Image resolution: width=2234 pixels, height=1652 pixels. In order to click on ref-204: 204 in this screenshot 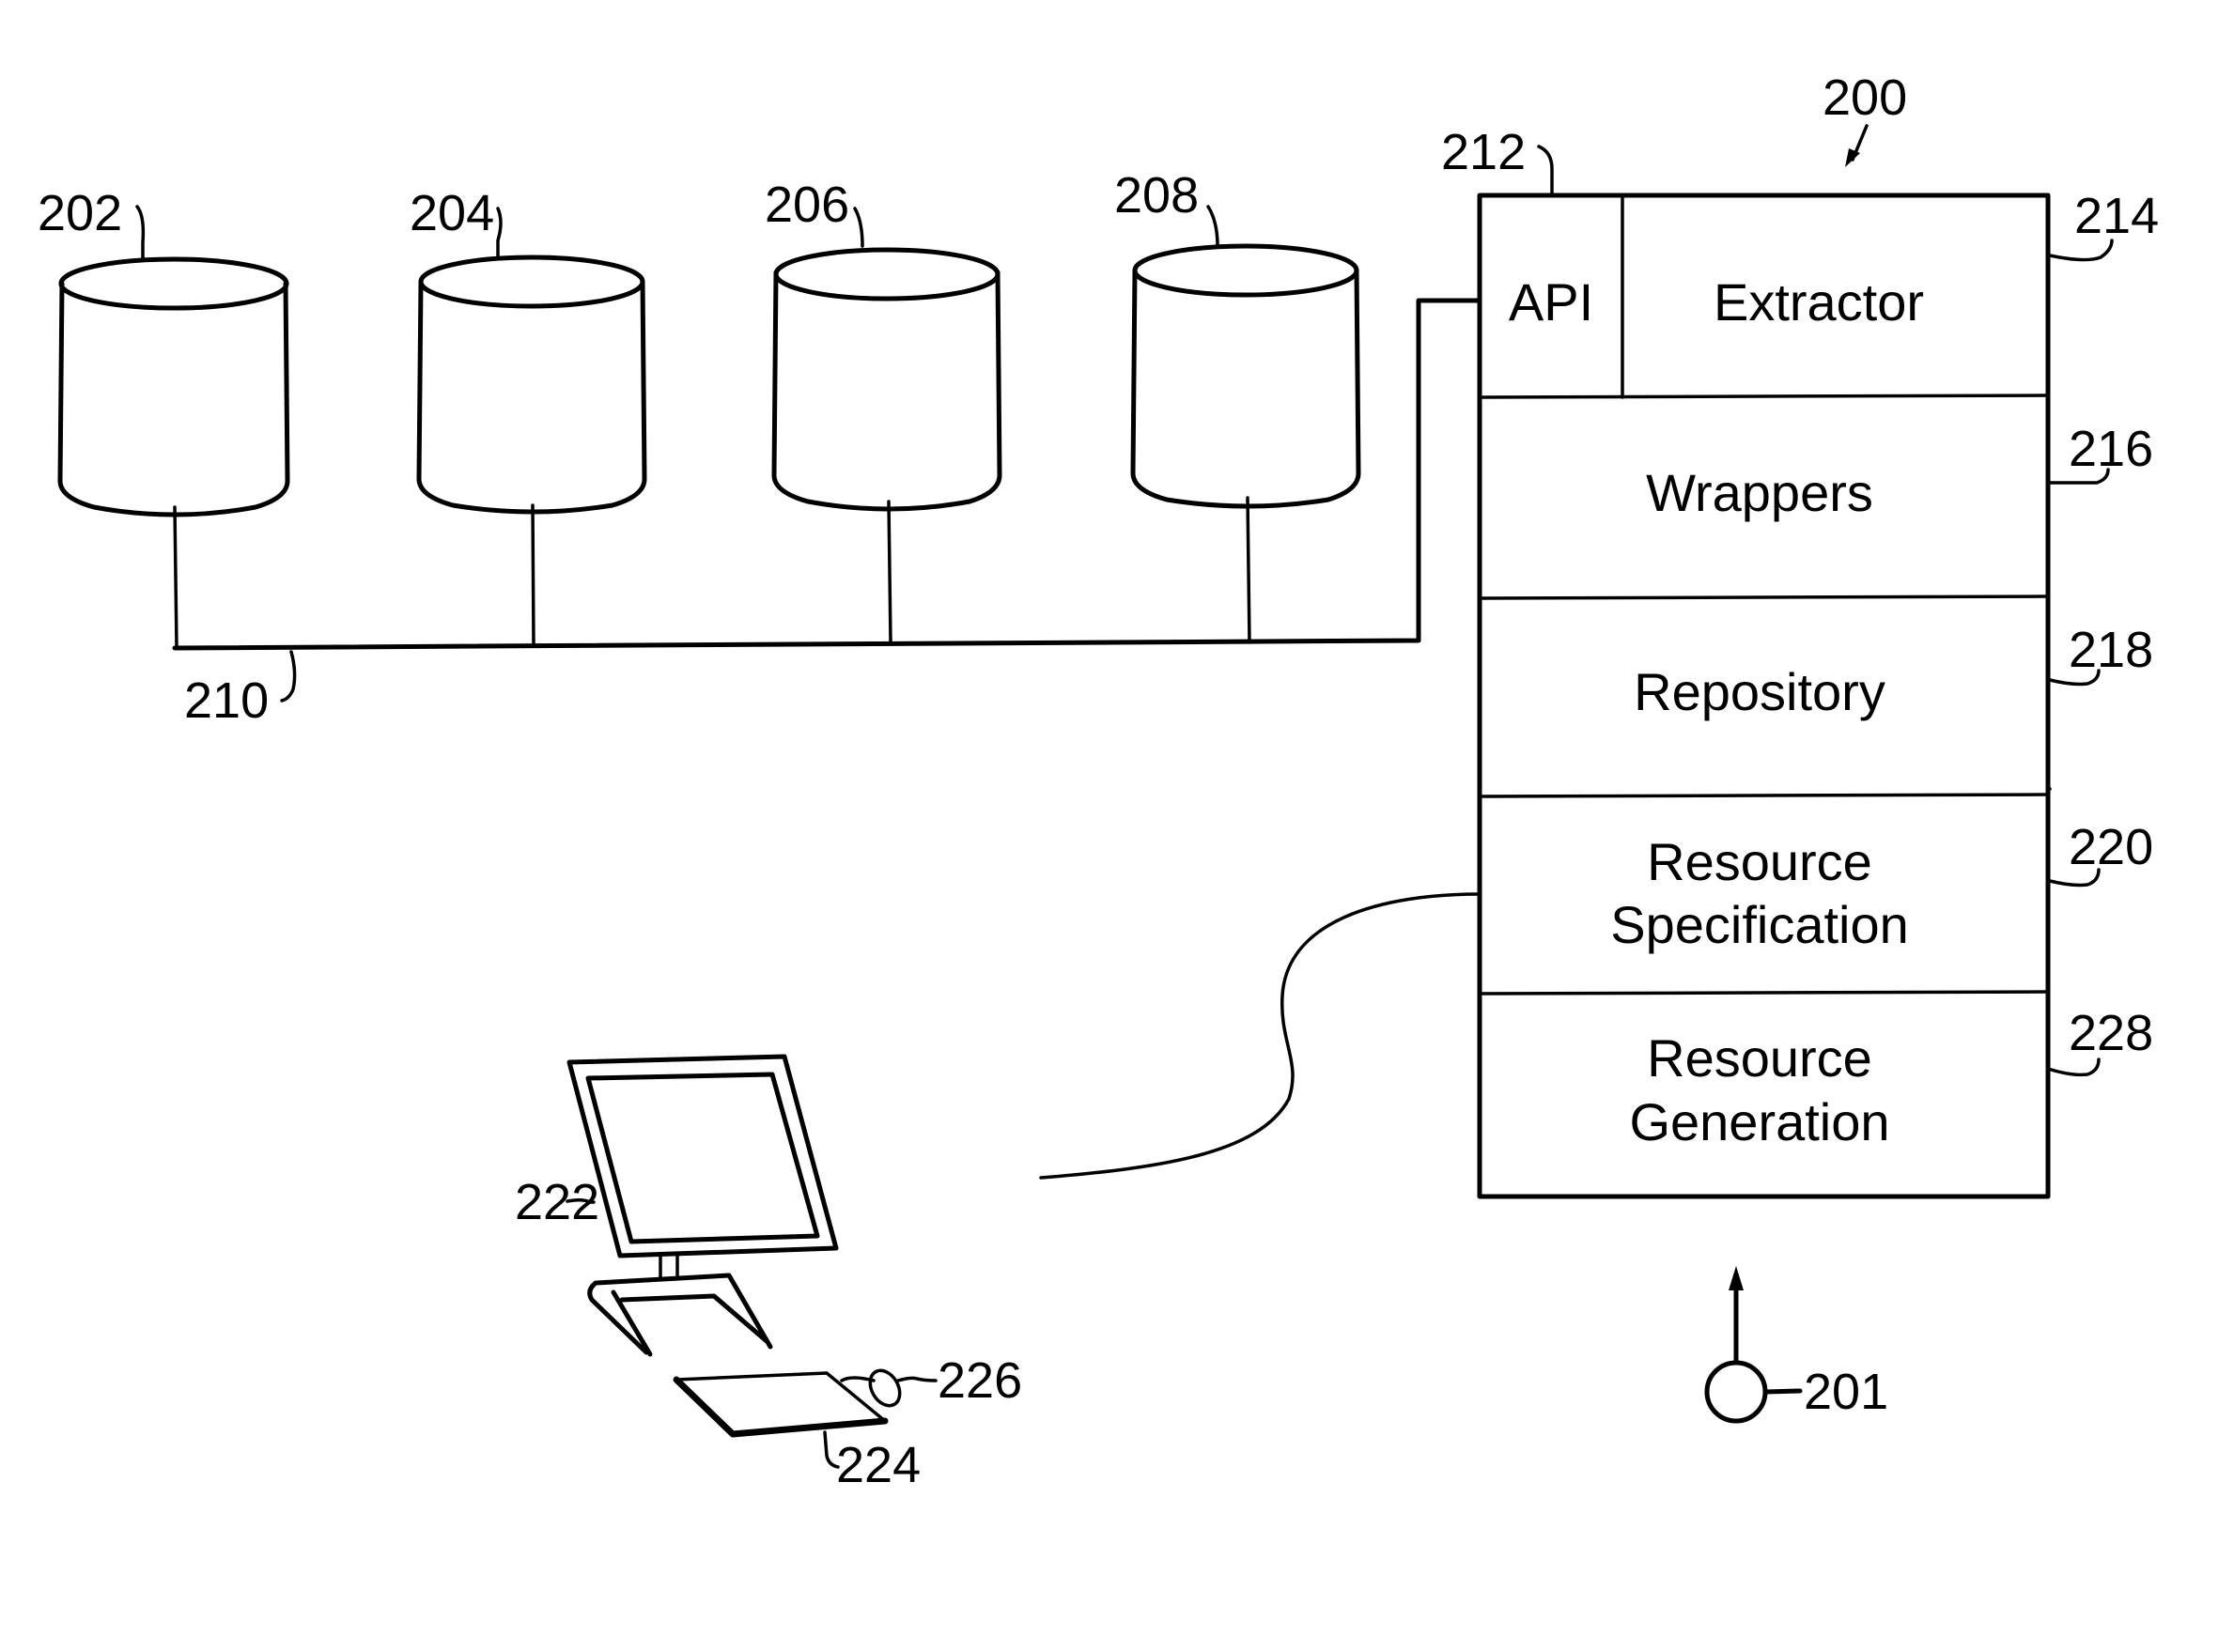, I will do `click(457, 222)`.